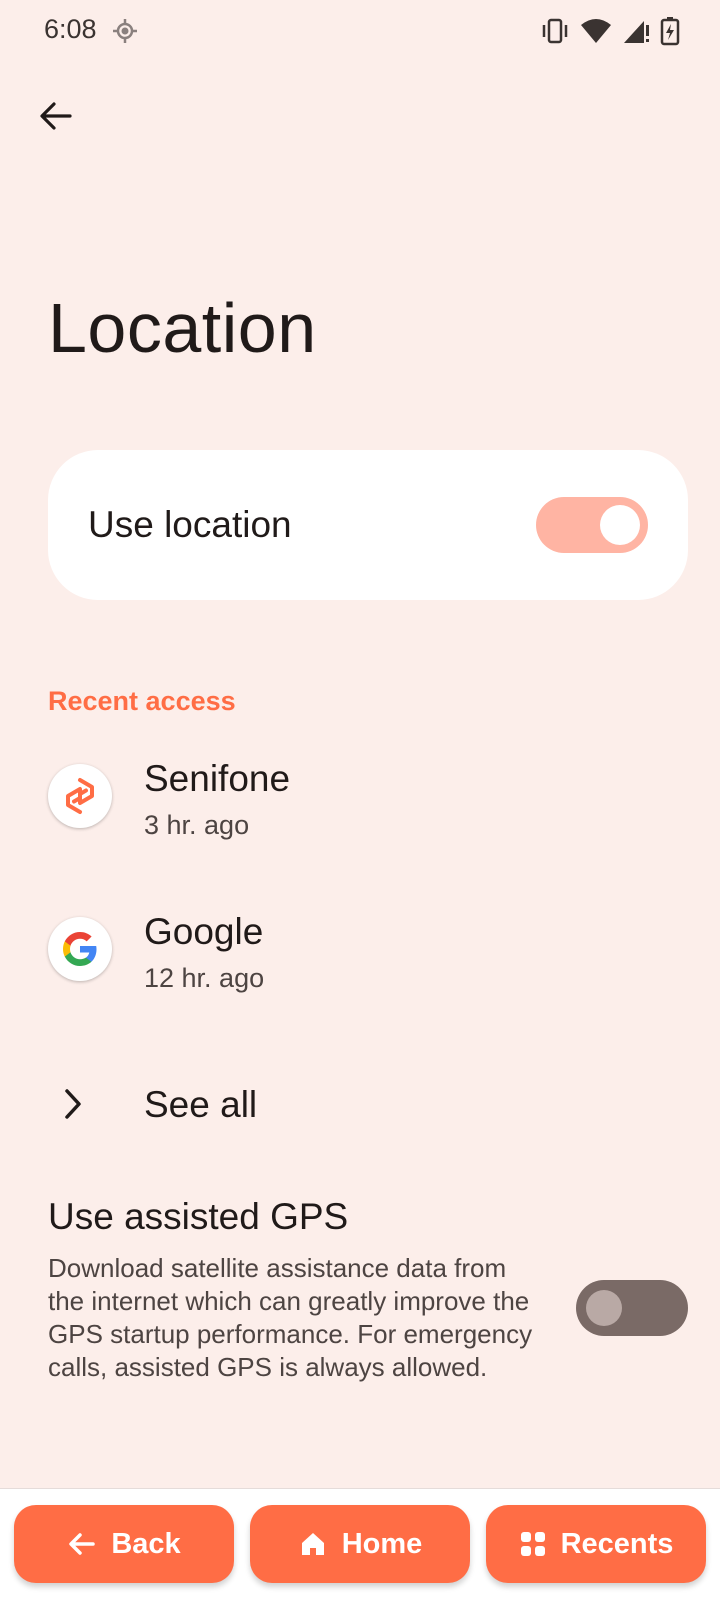  I want to click on use-location-switch, so click(592, 525).